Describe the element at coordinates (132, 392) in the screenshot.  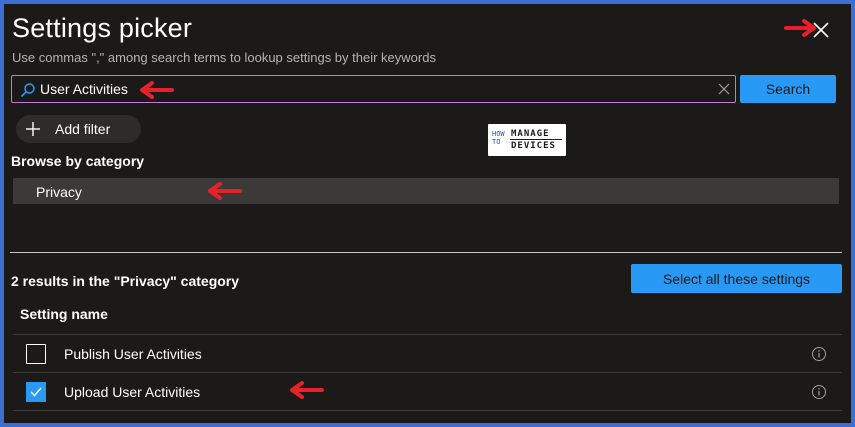
I see `setting-name: Upload User Activities` at that location.